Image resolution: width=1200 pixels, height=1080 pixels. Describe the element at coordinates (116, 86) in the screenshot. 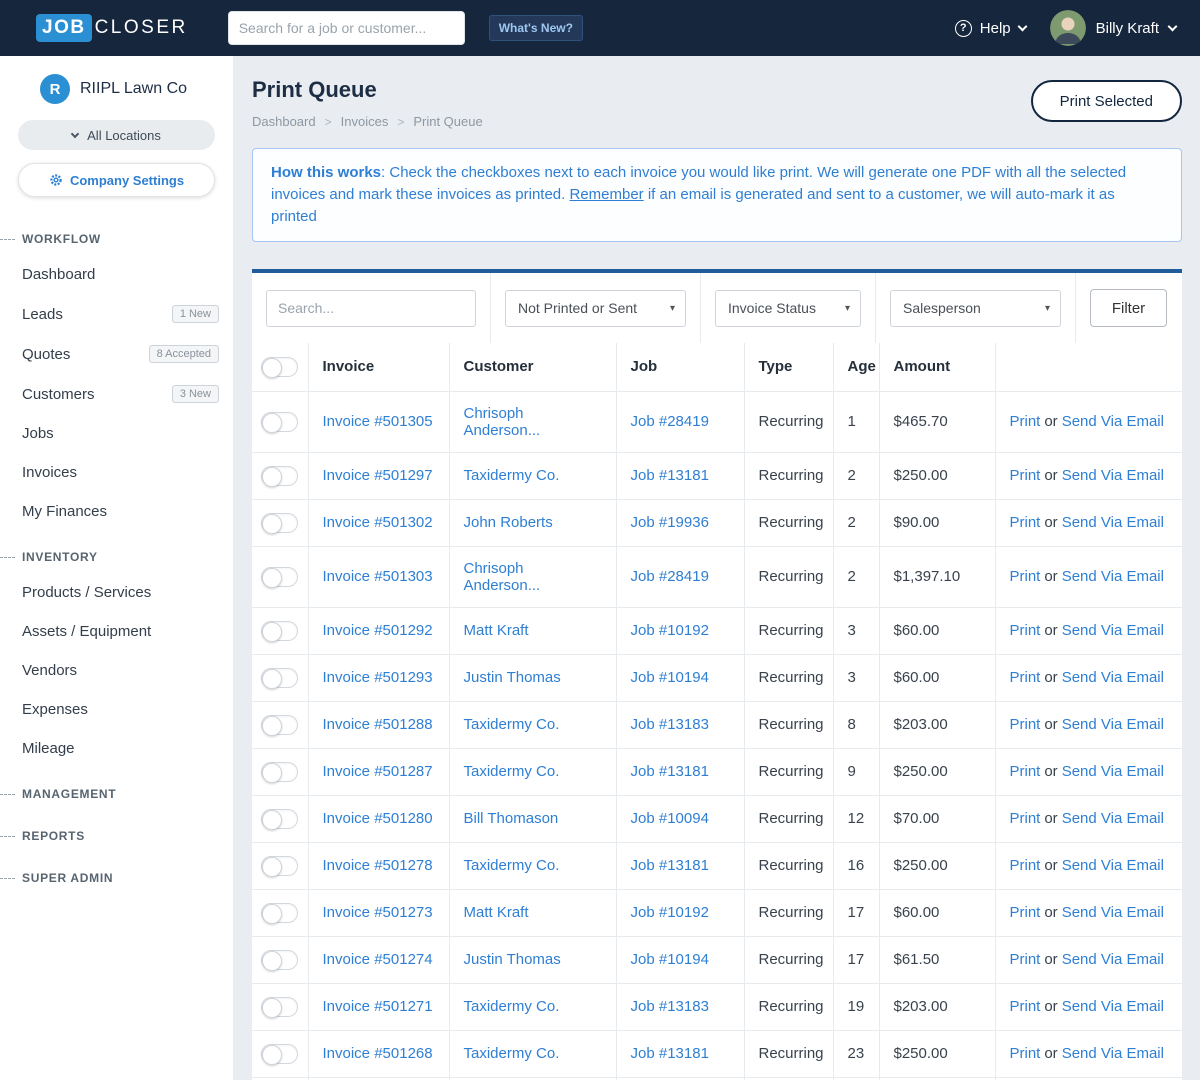

I see `company-switcher: R RIIPL Lawn Co` at that location.